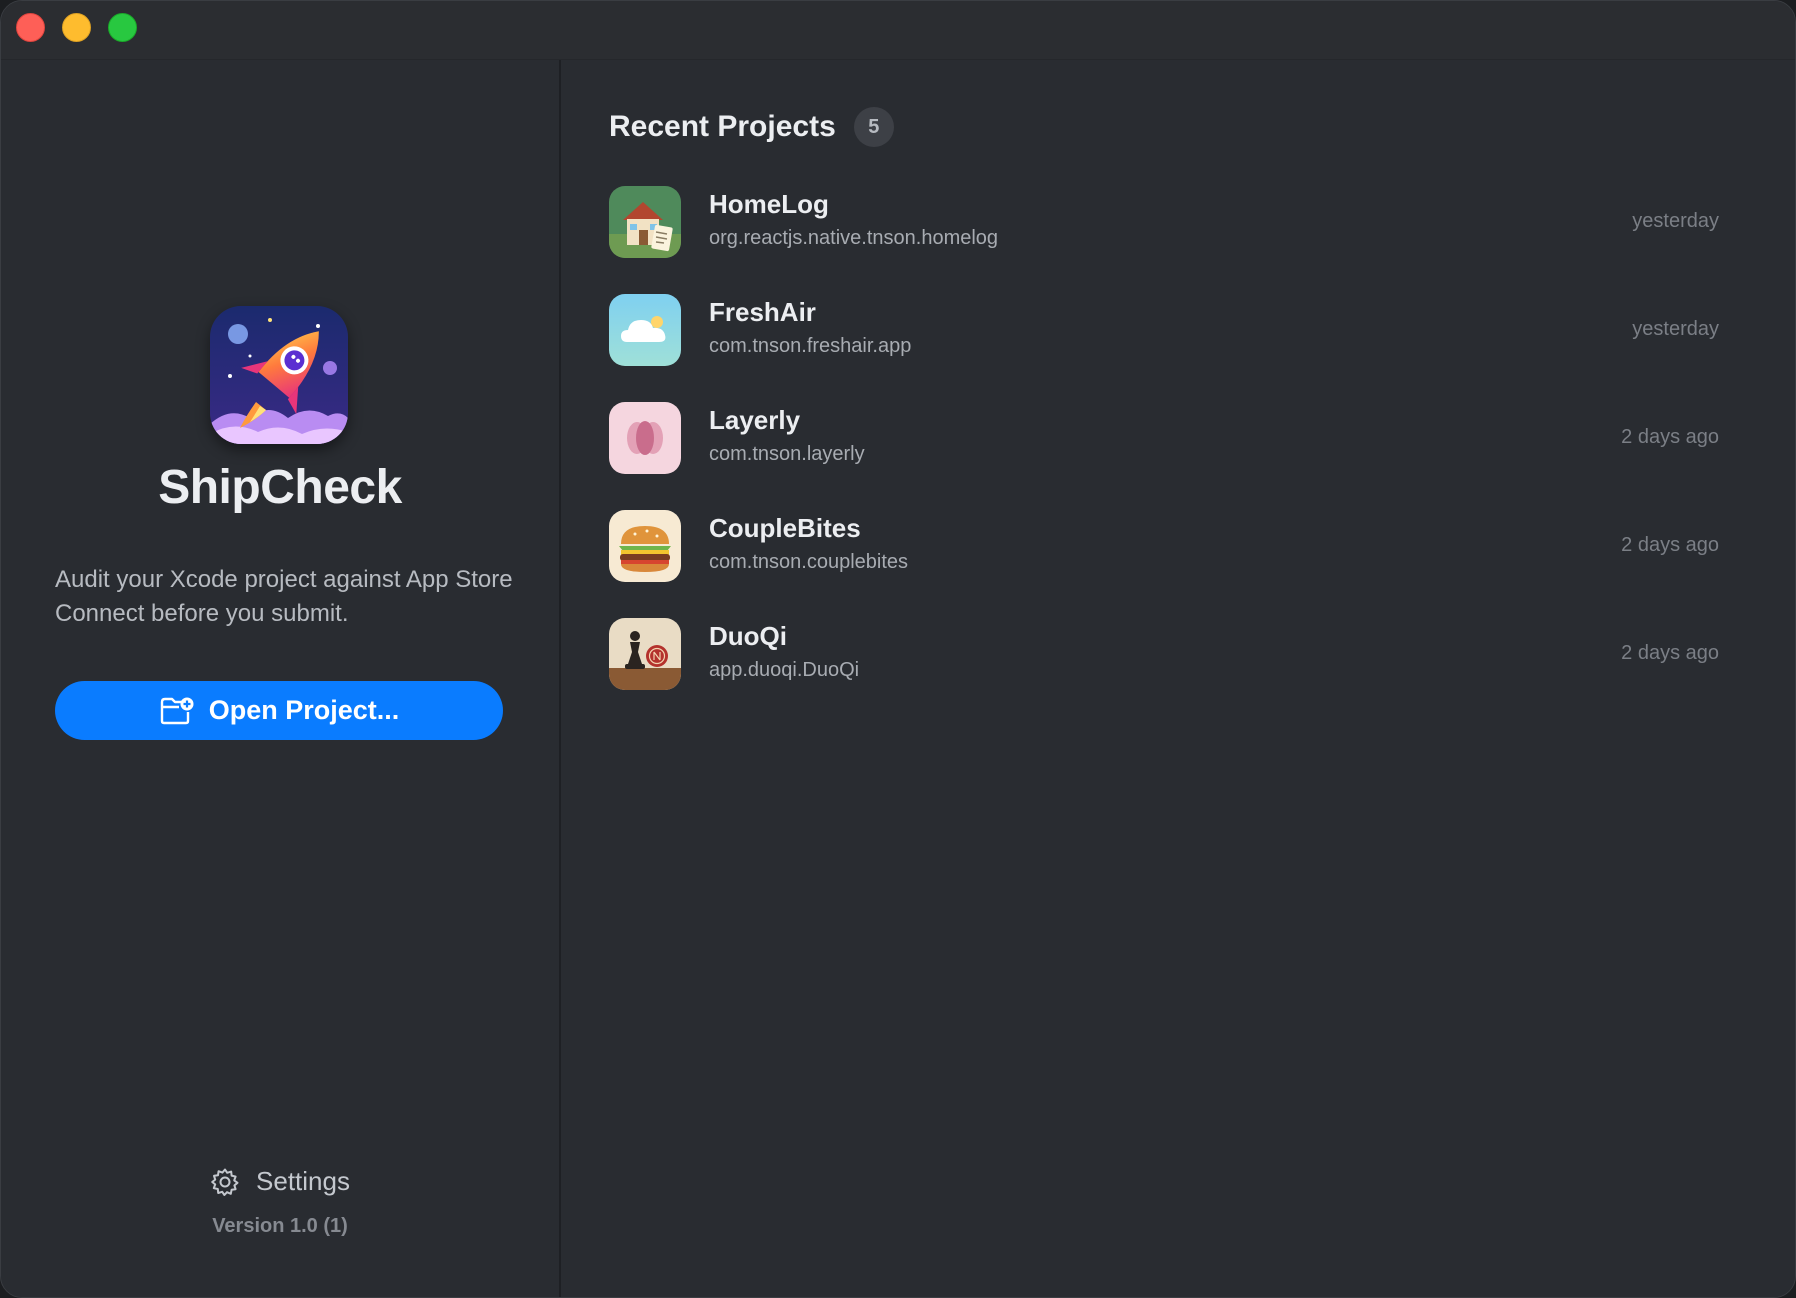  What do you see at coordinates (1184, 672) in the screenshot?
I see `project-row-duoqi: DuoQi app.duoqi.DuoQi 2 days ago` at bounding box center [1184, 672].